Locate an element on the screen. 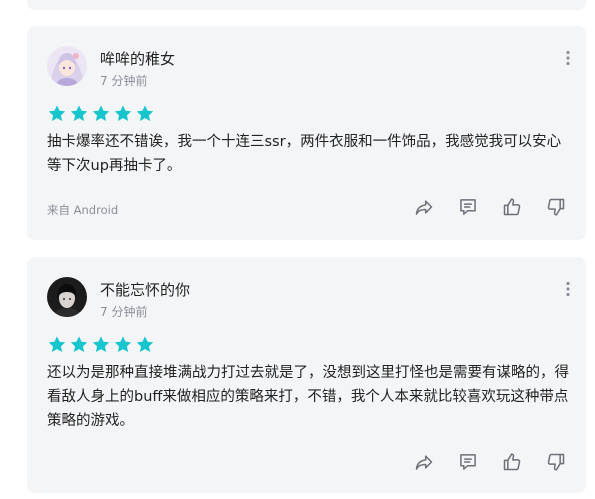 The height and width of the screenshot is (499, 595). anime-girl-avatar-icon is located at coordinates (67, 66).